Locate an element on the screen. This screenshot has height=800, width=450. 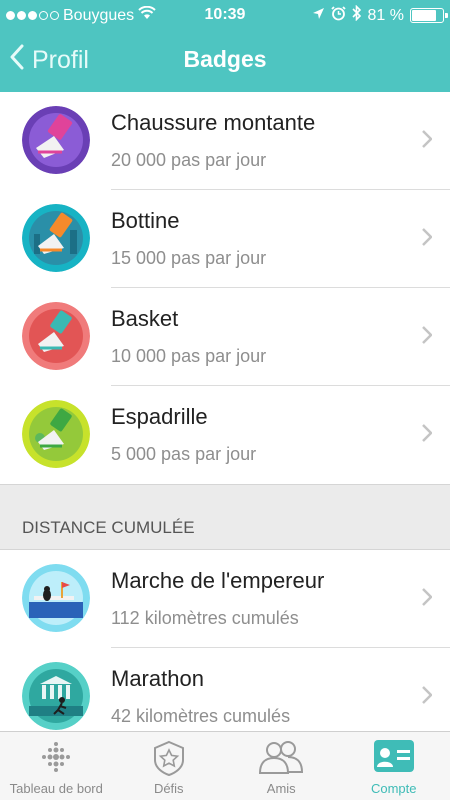
tab-label: Amis is located at coordinates (281, 788).